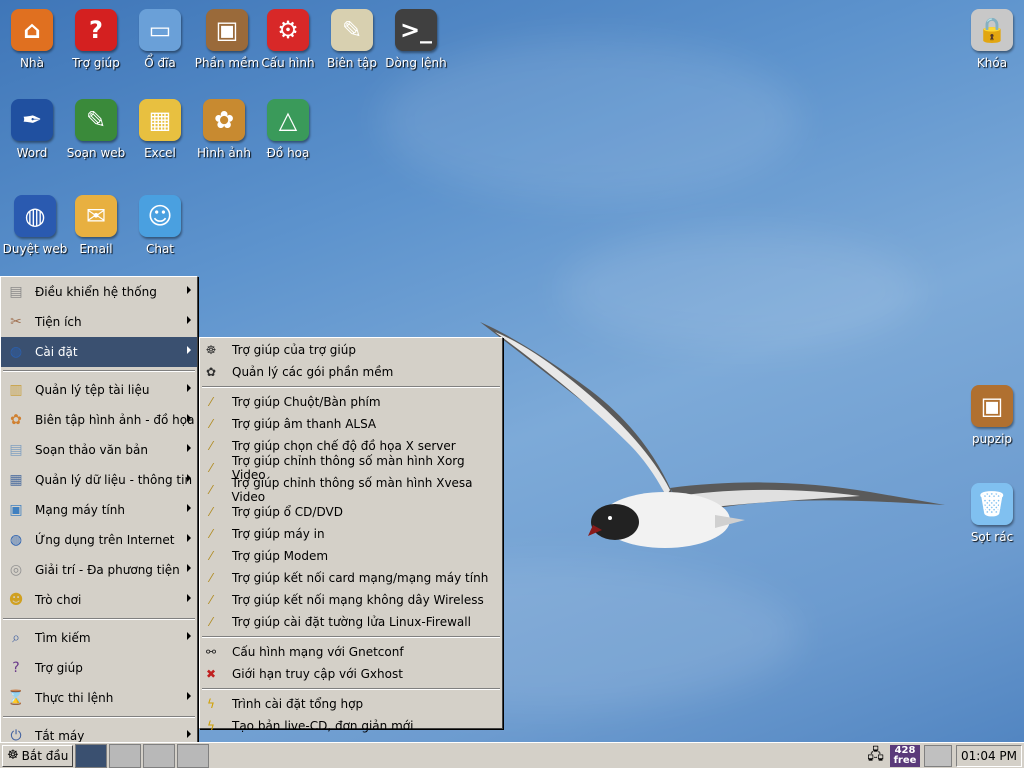  What do you see at coordinates (351, 556) in the screenshot?
I see `submenu-item: ⁄ Trợ giúp Modem` at bounding box center [351, 556].